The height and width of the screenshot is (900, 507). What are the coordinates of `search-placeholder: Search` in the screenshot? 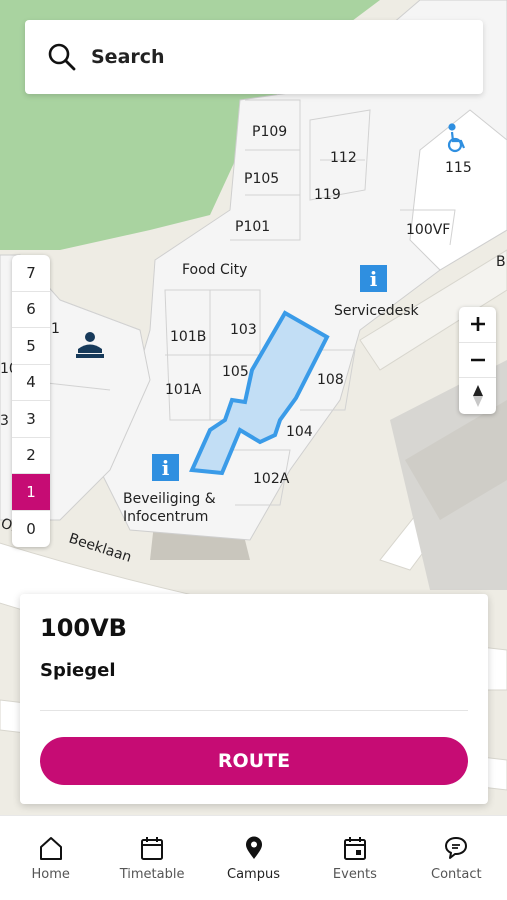 It's located at (128, 57).